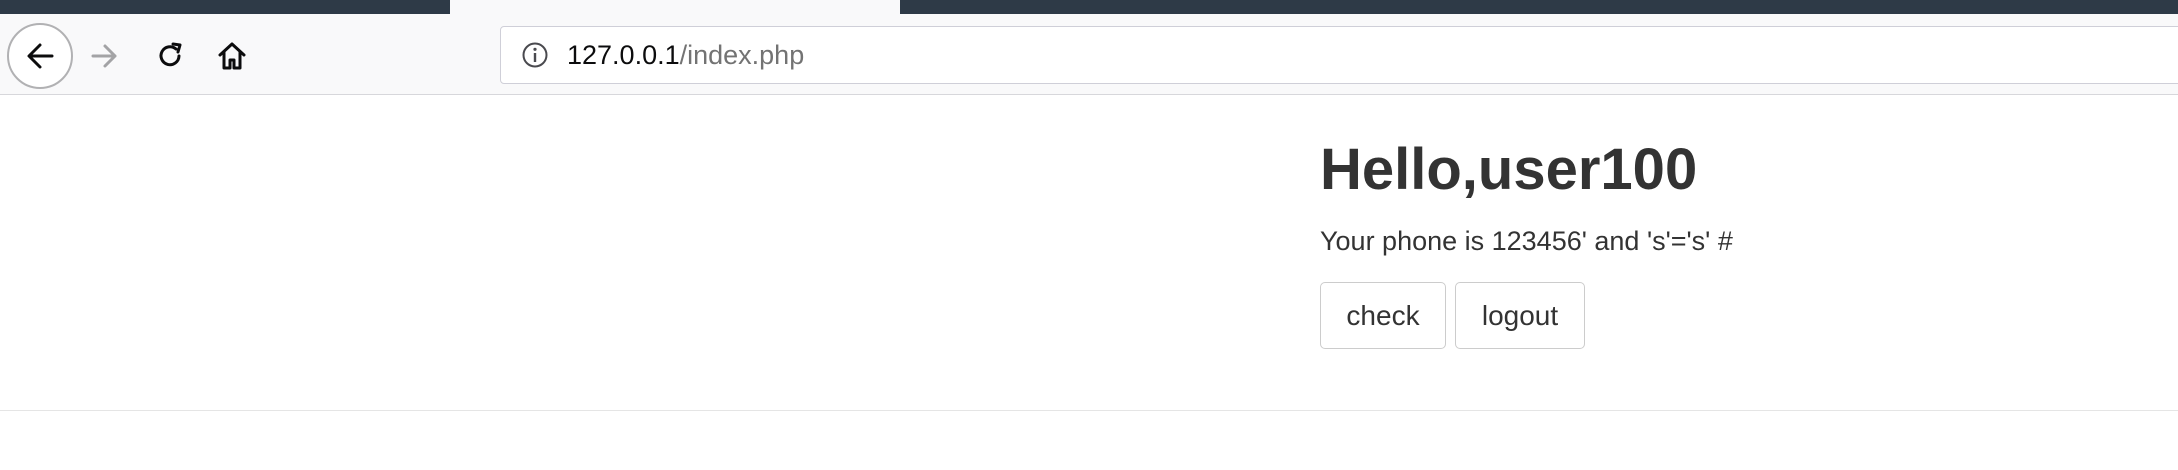 This screenshot has width=2178, height=470. I want to click on reload-button, so click(170, 56).